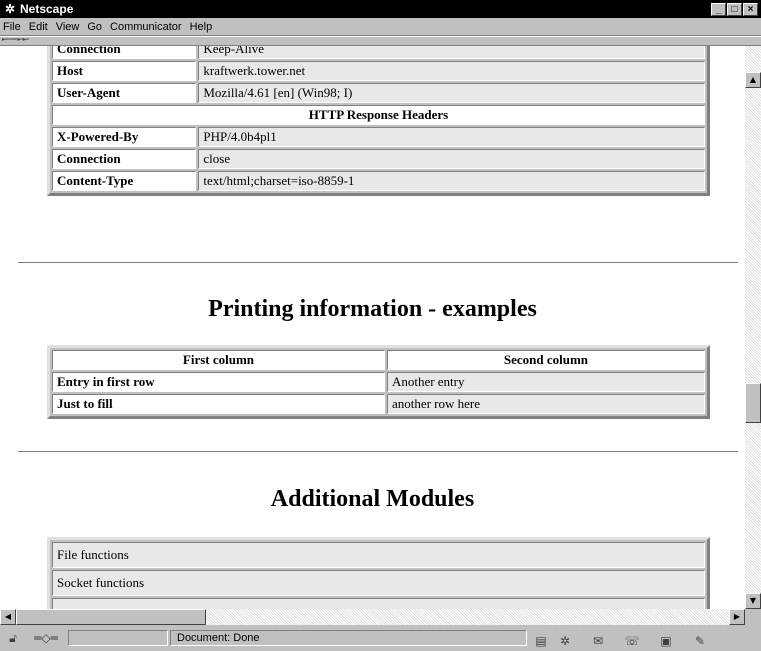 This screenshot has height=651, width=761. What do you see at coordinates (451, 159) in the screenshot?
I see `header-value: close` at bounding box center [451, 159].